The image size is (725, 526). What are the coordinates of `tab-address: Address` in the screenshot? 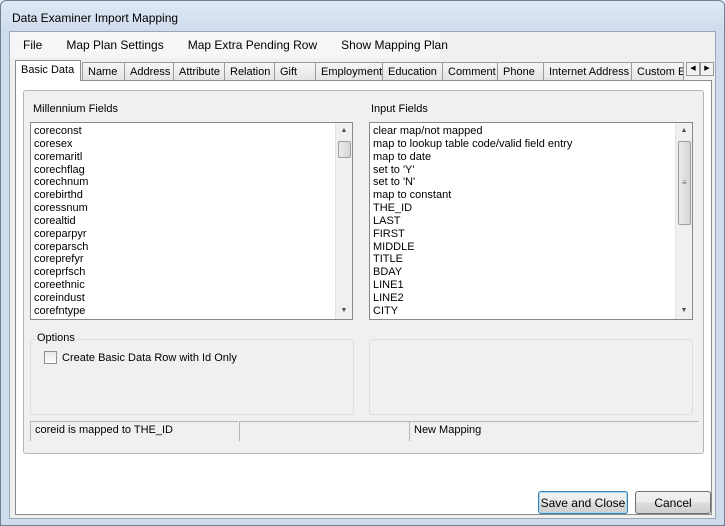 It's located at (149, 71).